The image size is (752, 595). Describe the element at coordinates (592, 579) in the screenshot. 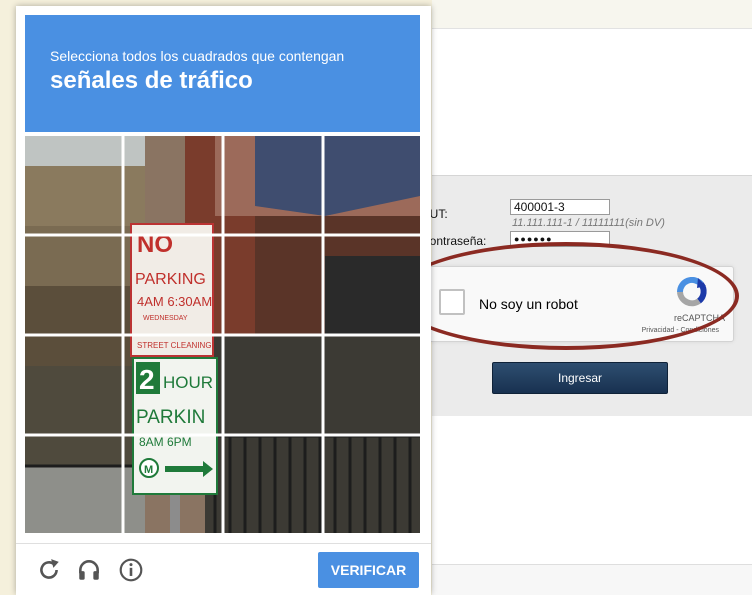

I see `page-footer` at that location.